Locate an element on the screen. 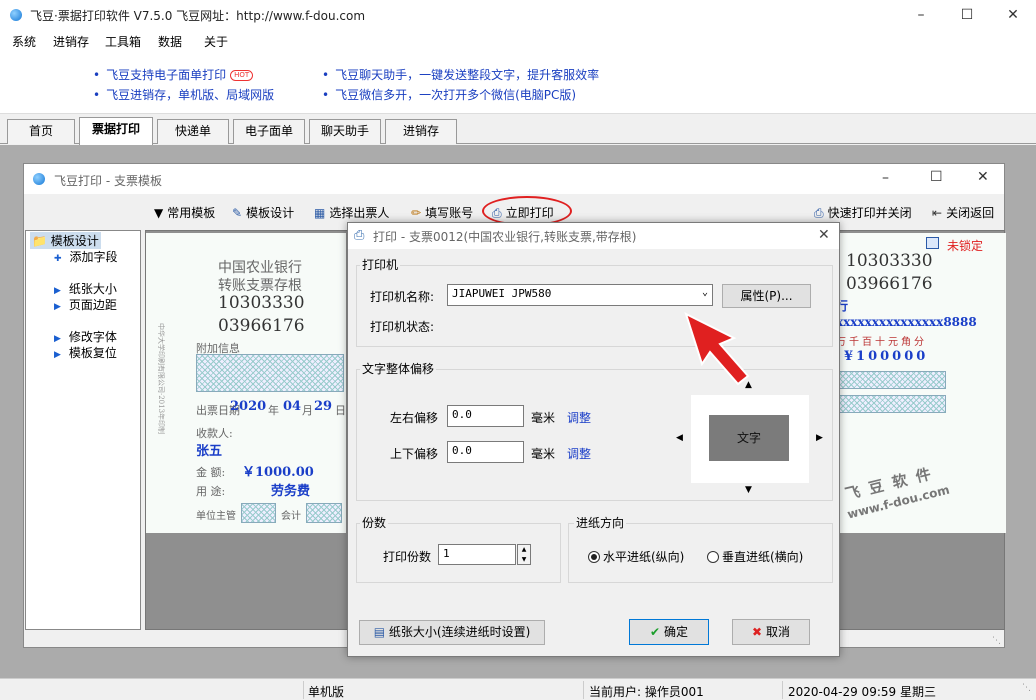 The height and width of the screenshot is (700, 1036). ruler-pen-icon: ✎ is located at coordinates (237, 213).